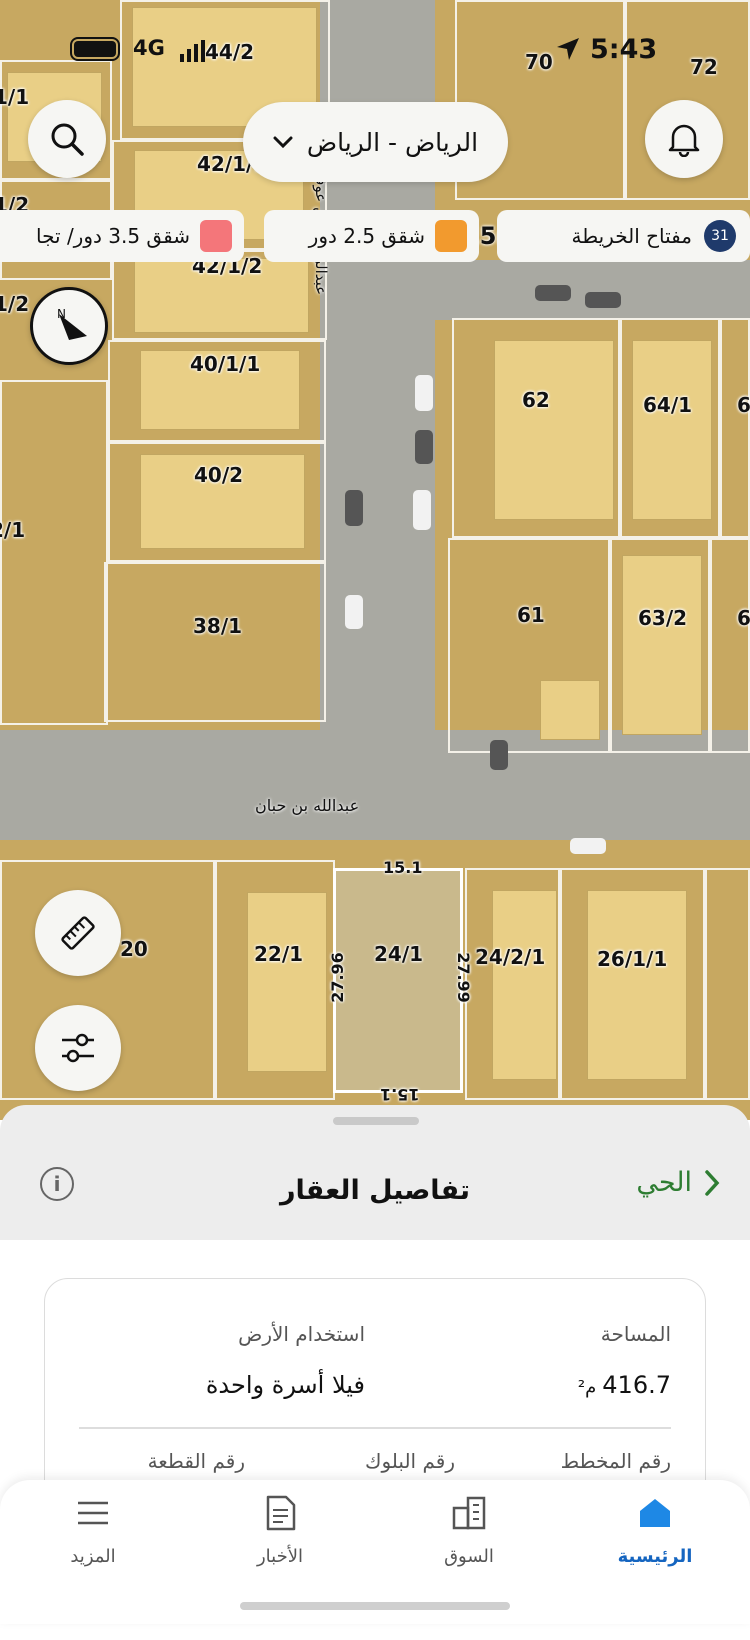 The width and height of the screenshot is (750, 1640). I want to click on sheet-drag-handle, so click(376, 1121).